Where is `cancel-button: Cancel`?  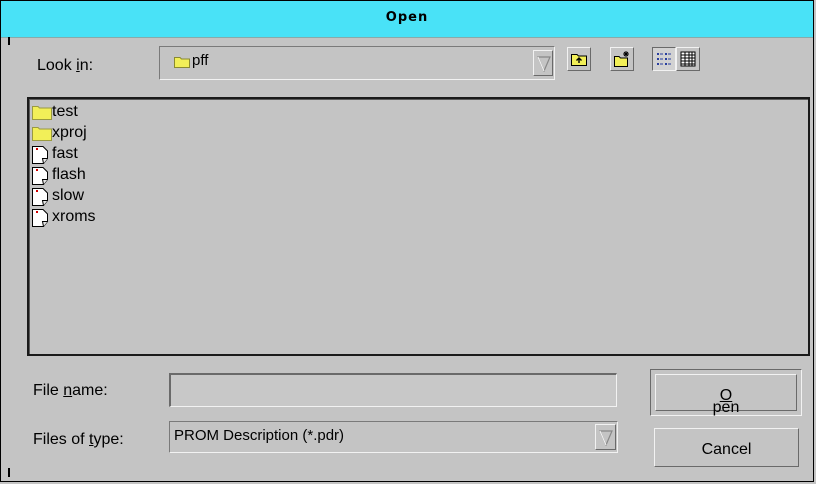
cancel-button: Cancel is located at coordinates (726, 447).